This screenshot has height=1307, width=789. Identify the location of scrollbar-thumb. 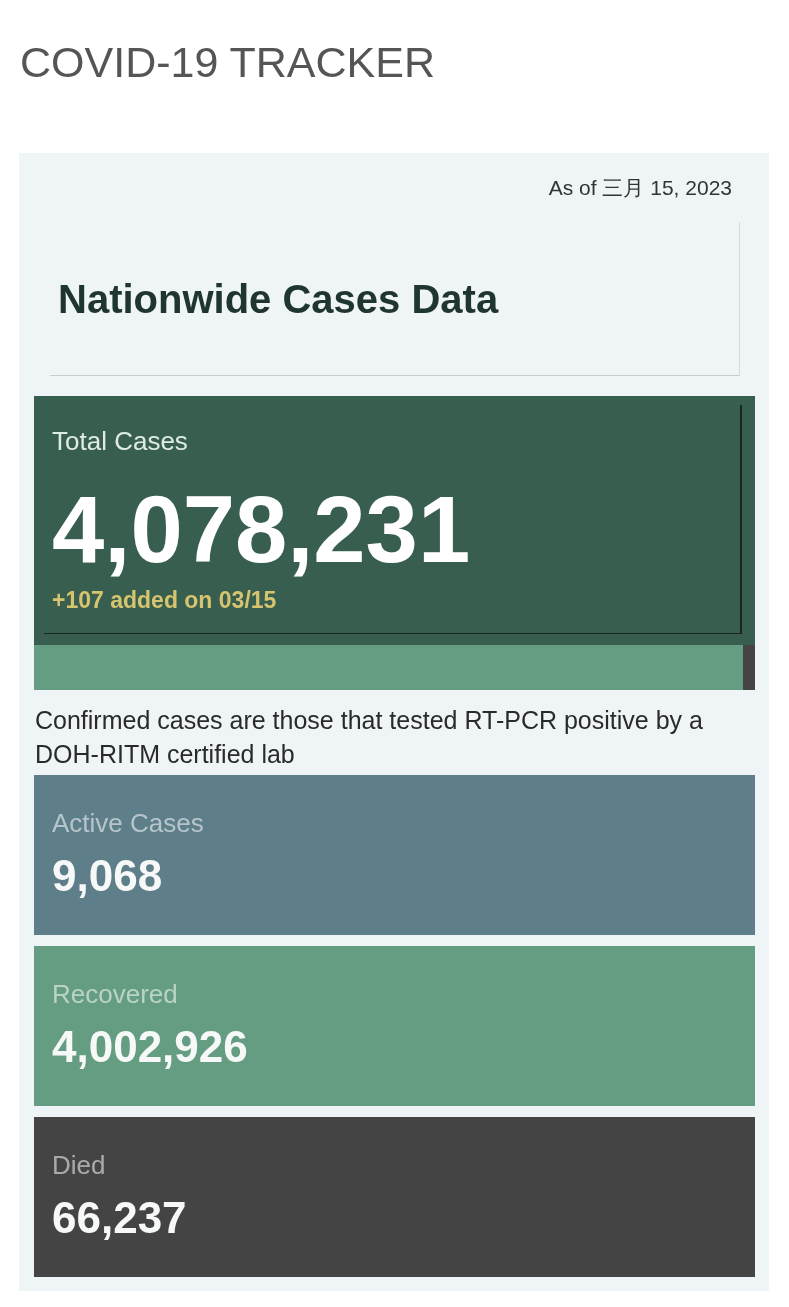
(749, 667).